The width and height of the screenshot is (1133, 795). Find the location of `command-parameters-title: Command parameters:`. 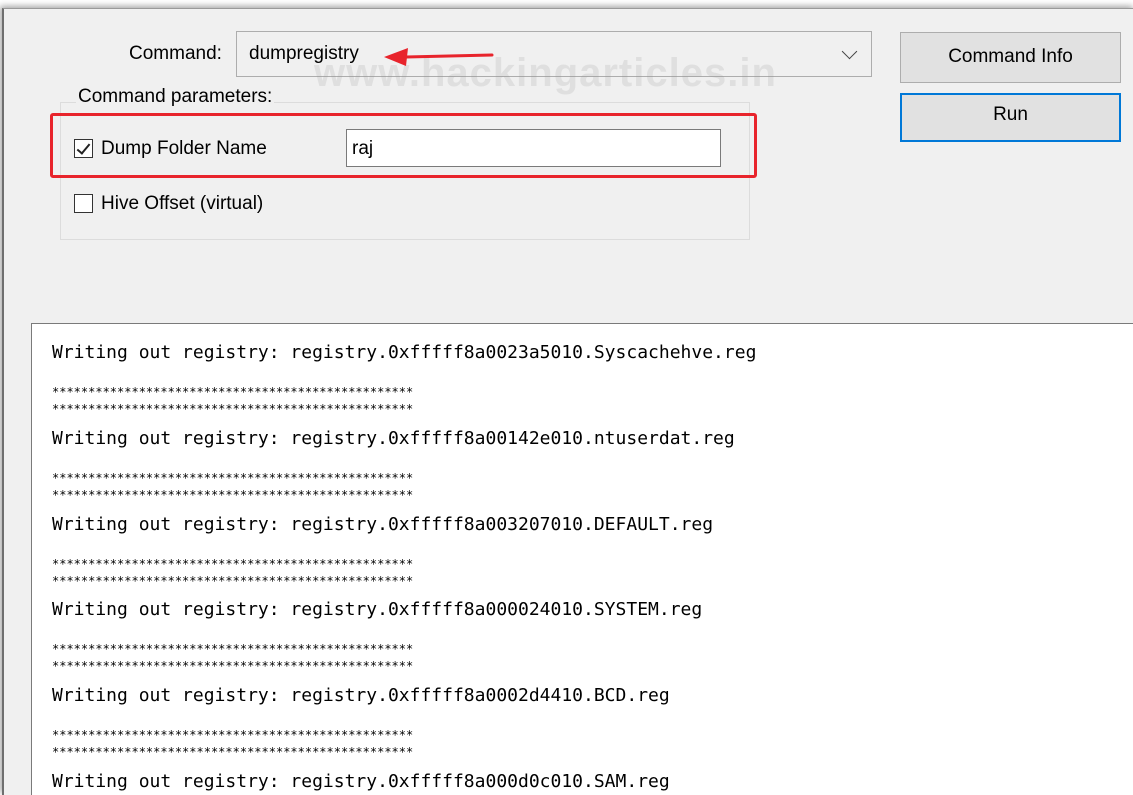

command-parameters-title: Command parameters: is located at coordinates (175, 97).